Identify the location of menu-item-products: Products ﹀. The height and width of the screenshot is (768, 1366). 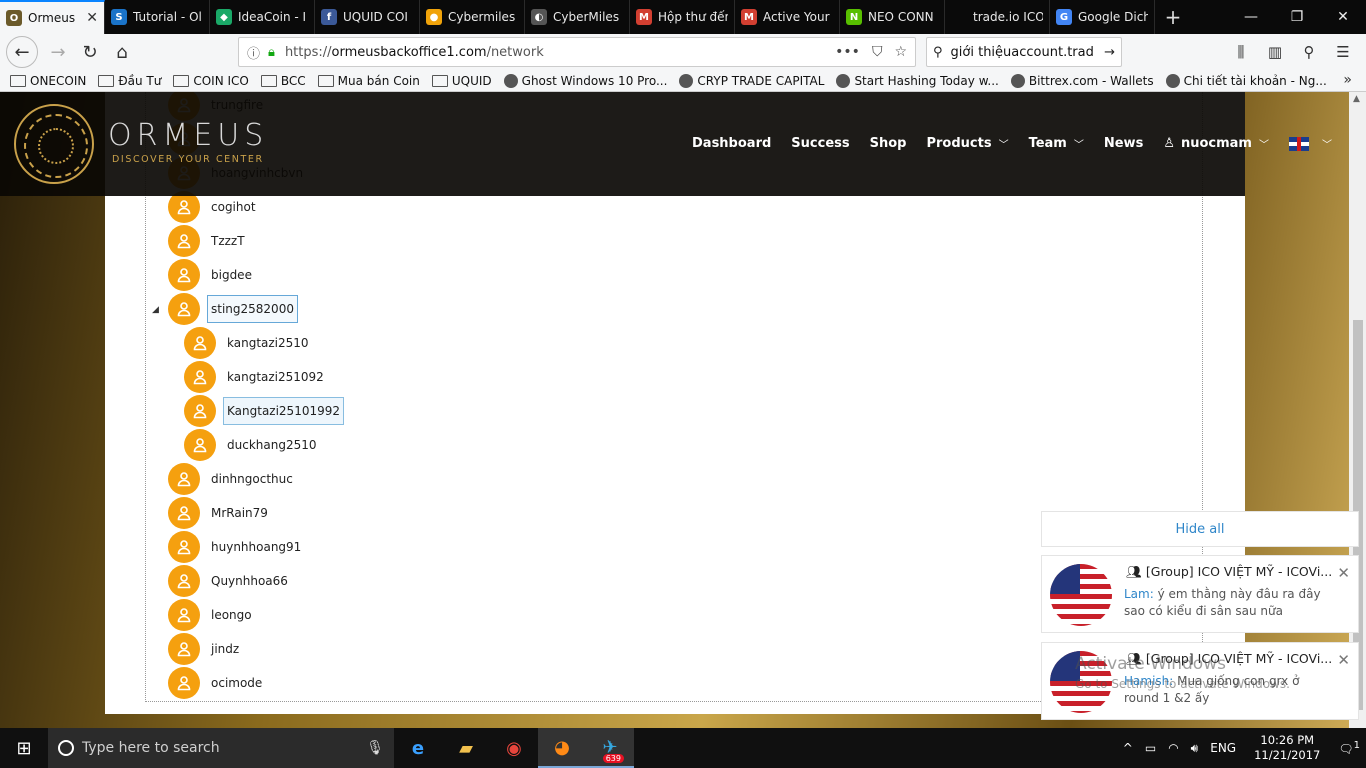
(967, 143).